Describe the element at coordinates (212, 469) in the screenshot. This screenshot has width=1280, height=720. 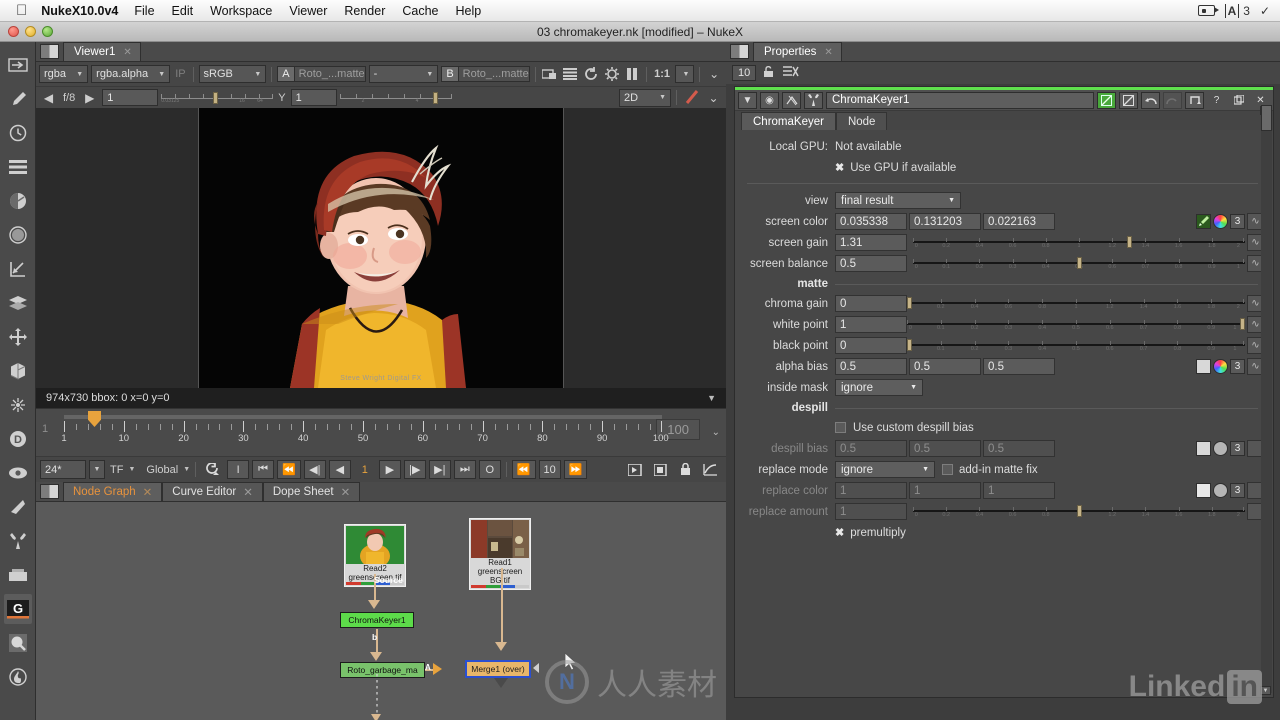
I see `loop-mode-icon` at that location.